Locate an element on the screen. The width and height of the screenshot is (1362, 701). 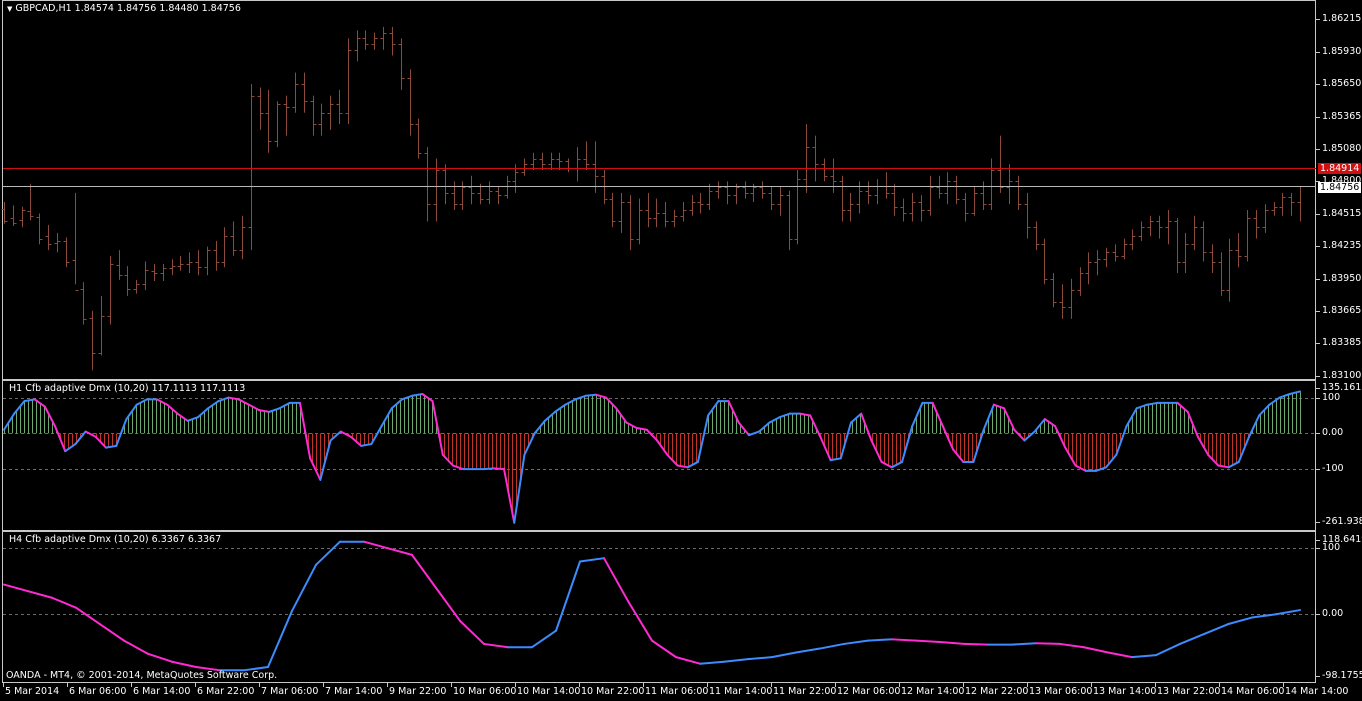
time-label: 11 Mar 14:00 is located at coordinates (741, 691).